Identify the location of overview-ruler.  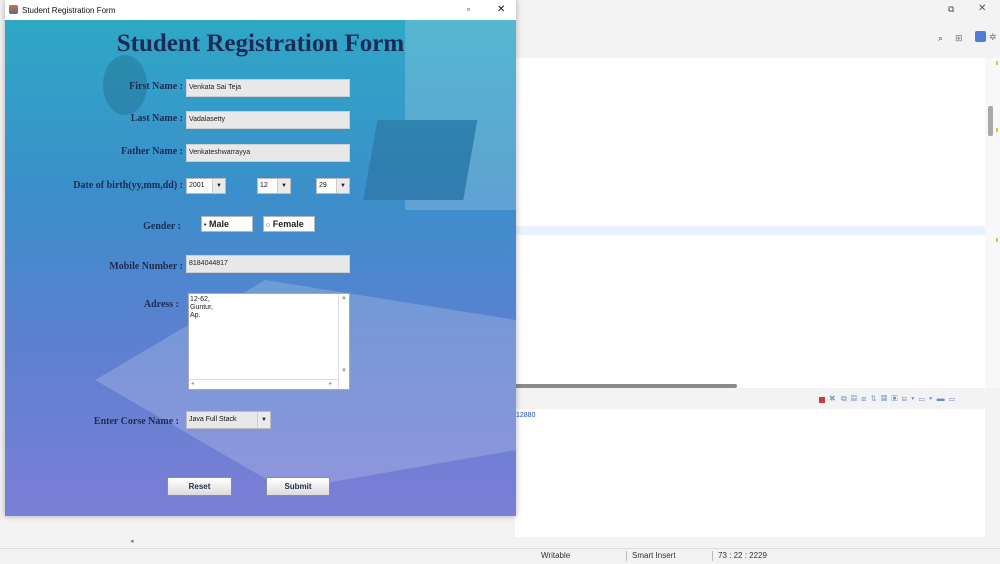
(992, 223).